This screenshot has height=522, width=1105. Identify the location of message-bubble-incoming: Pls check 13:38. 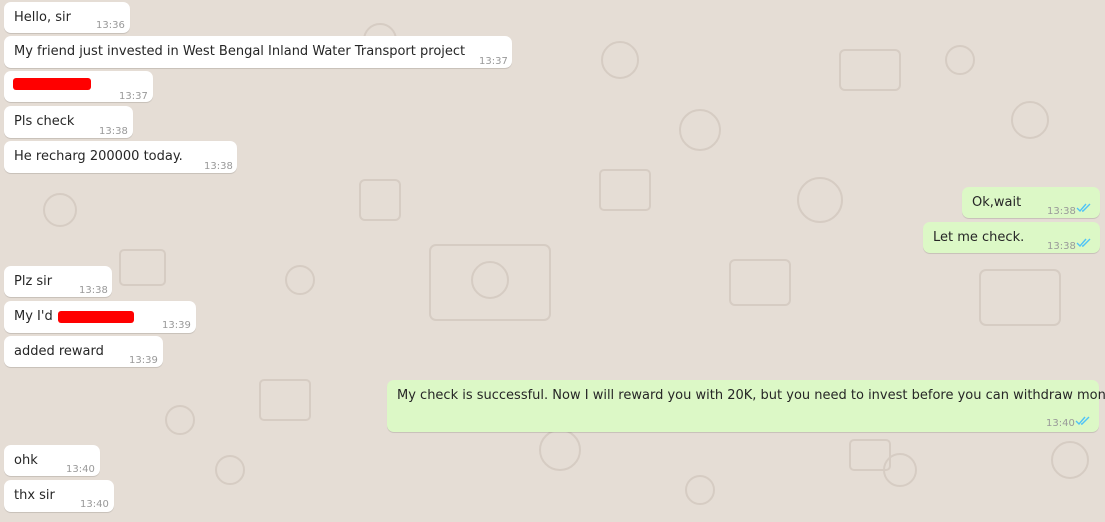
(68, 122).